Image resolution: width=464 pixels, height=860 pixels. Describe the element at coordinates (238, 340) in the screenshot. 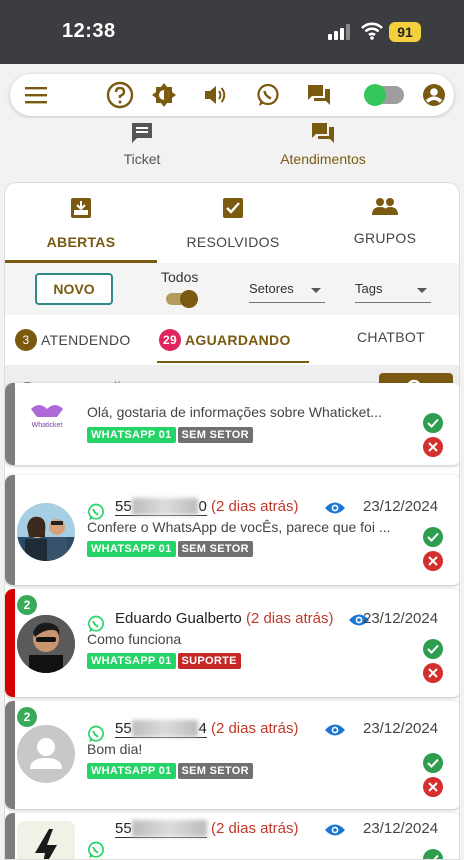

I see `tab-aguardando-label: AGUARDANDO` at that location.